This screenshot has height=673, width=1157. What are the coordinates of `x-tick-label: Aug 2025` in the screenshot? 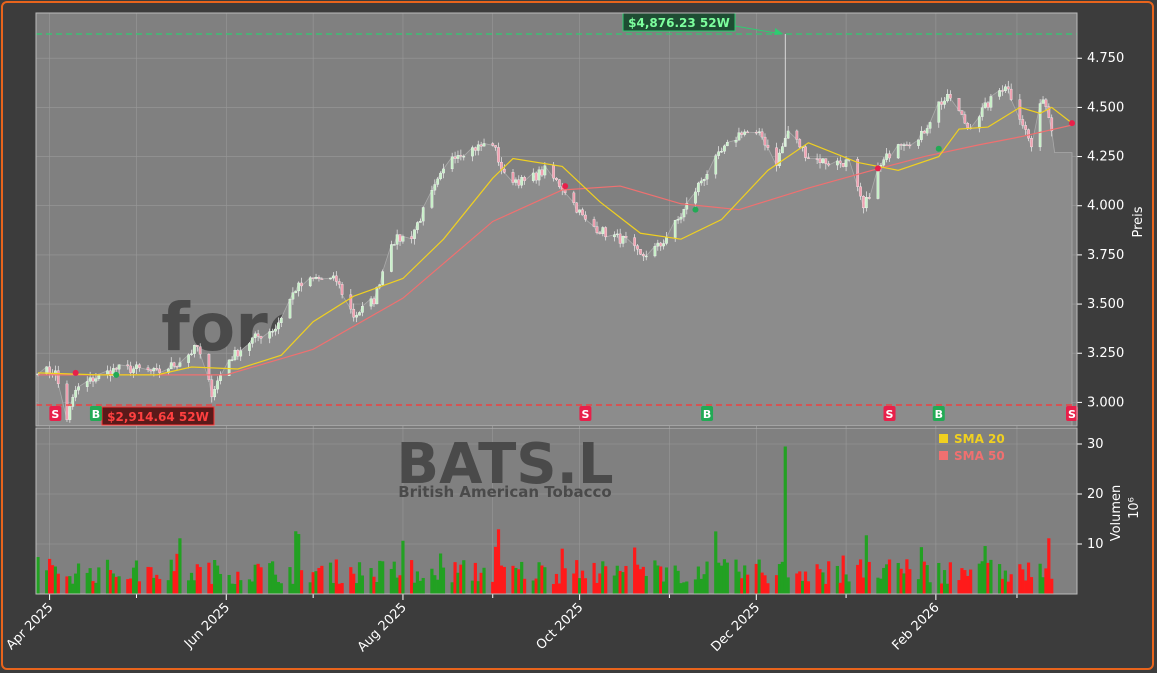 It's located at (382, 627).